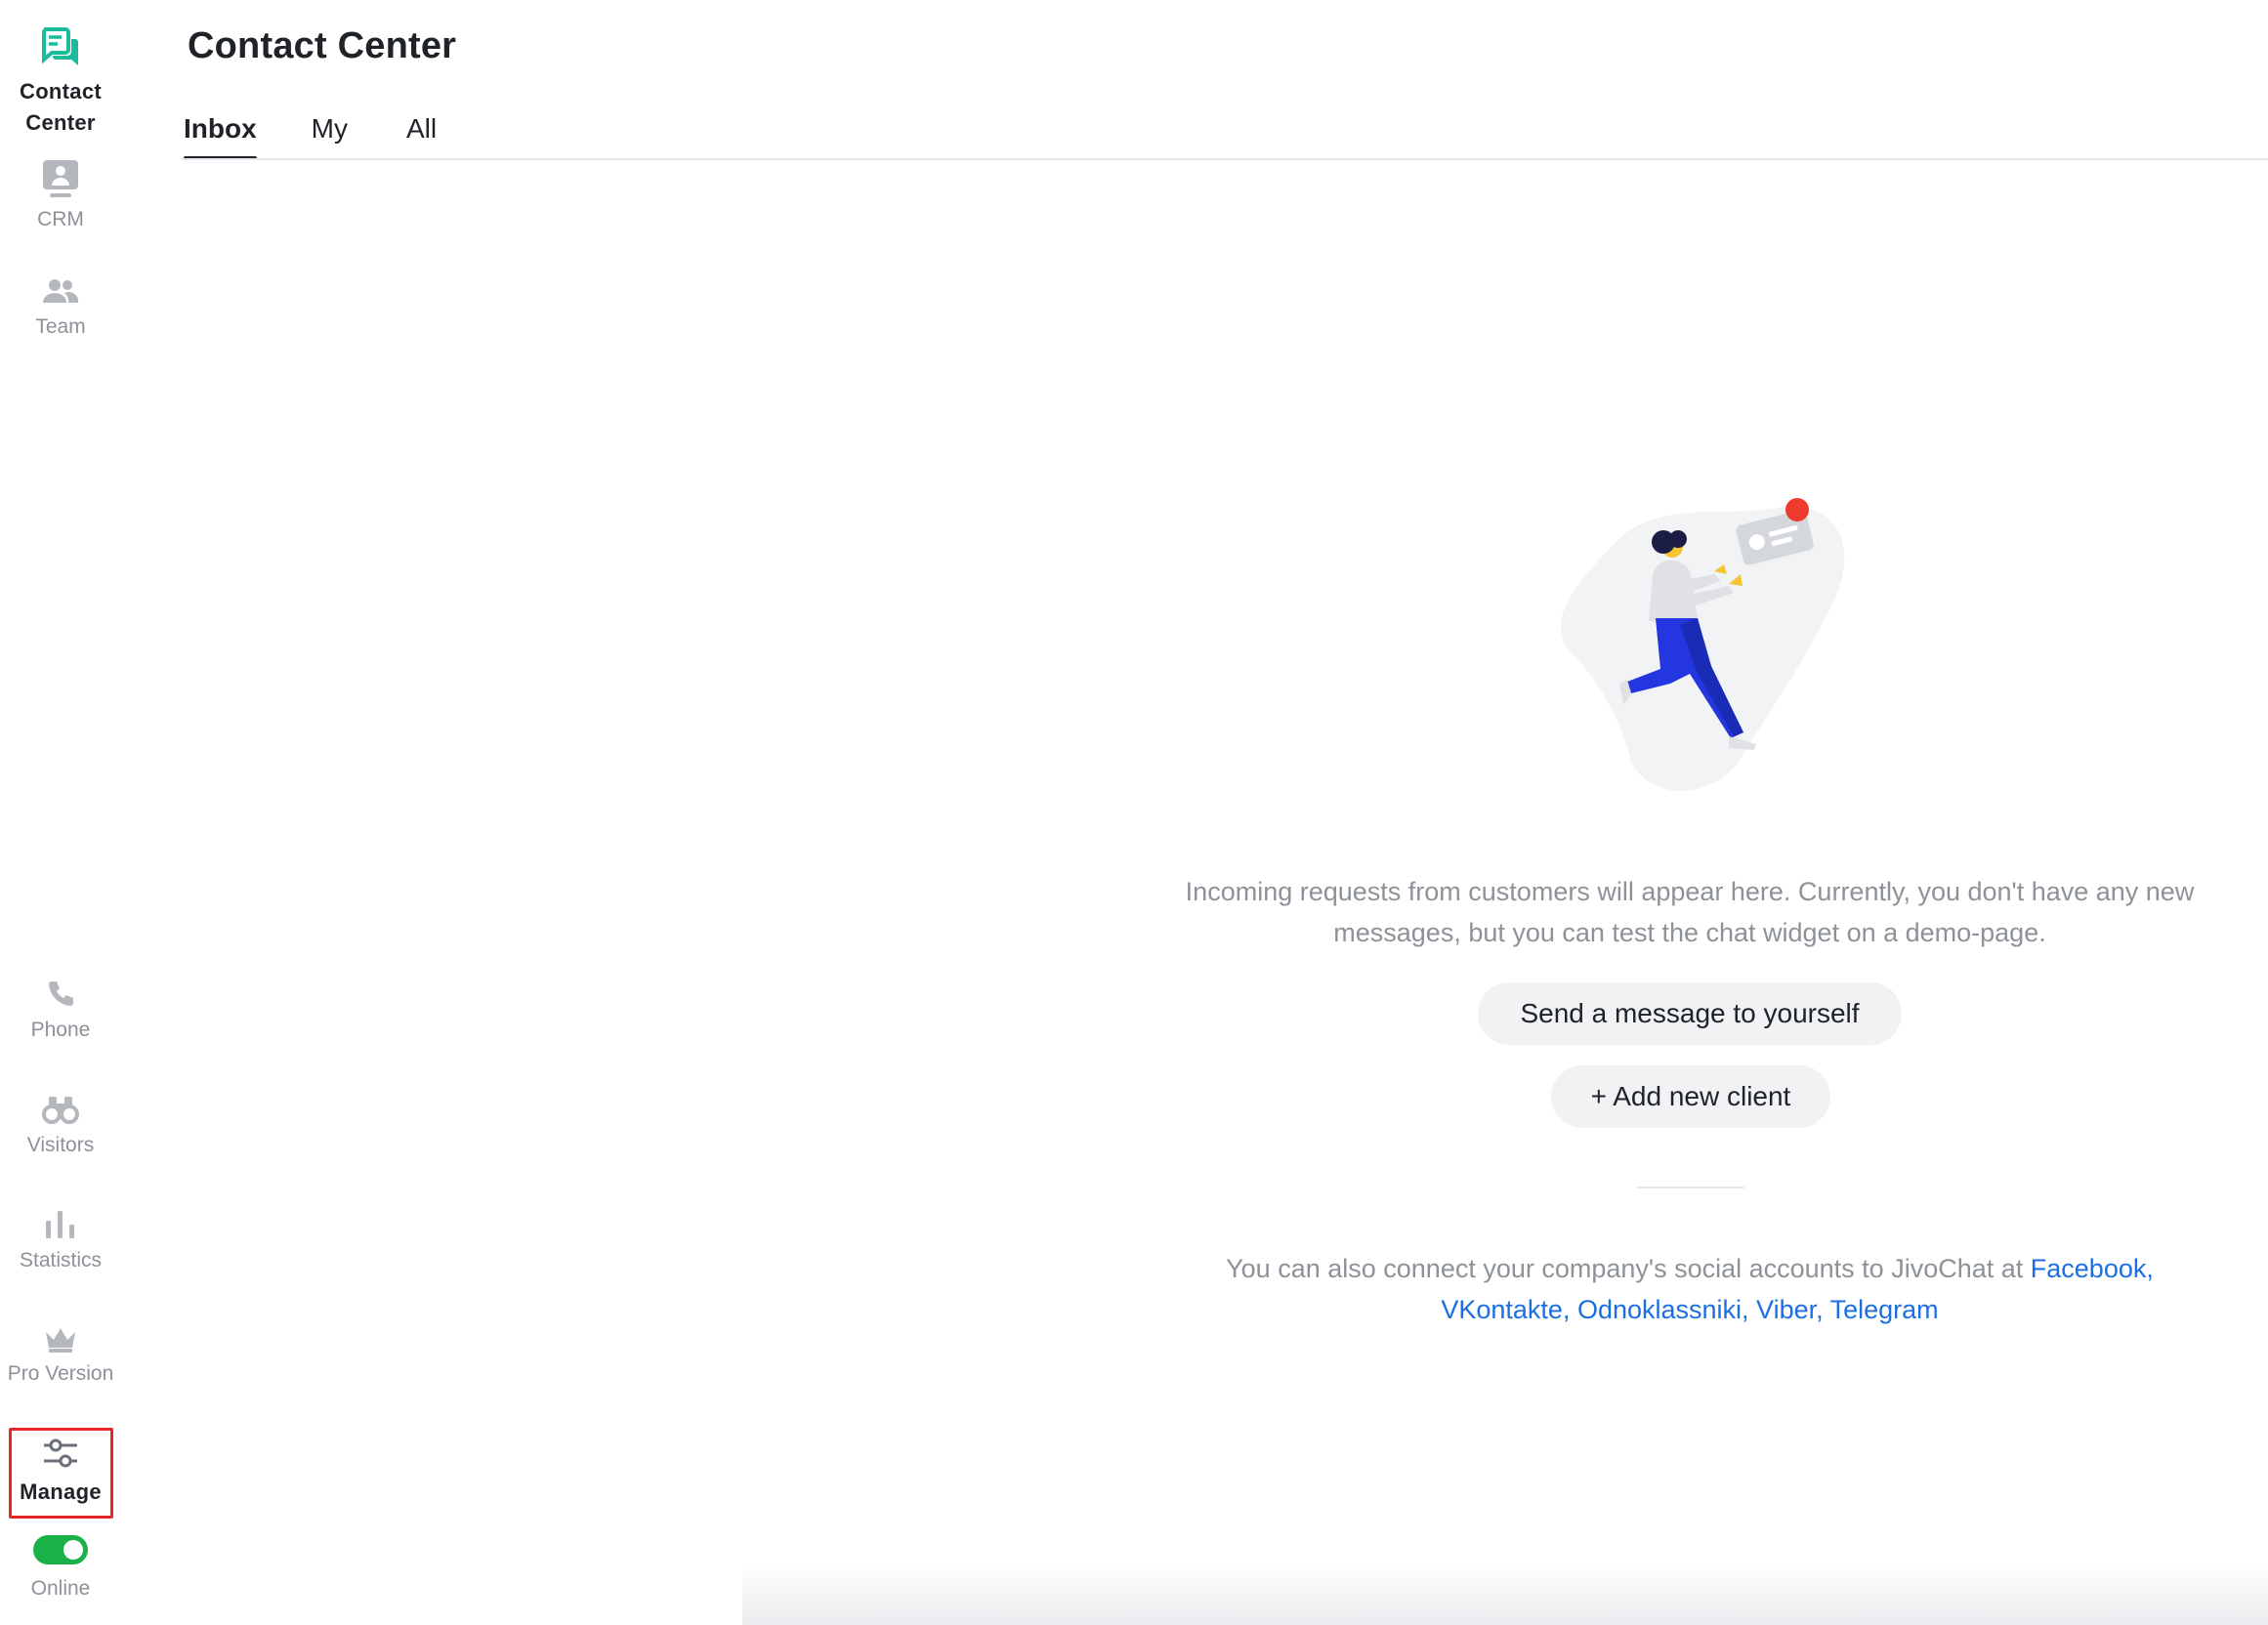  I want to click on sidebar-item-team: Team, so click(60, 309).